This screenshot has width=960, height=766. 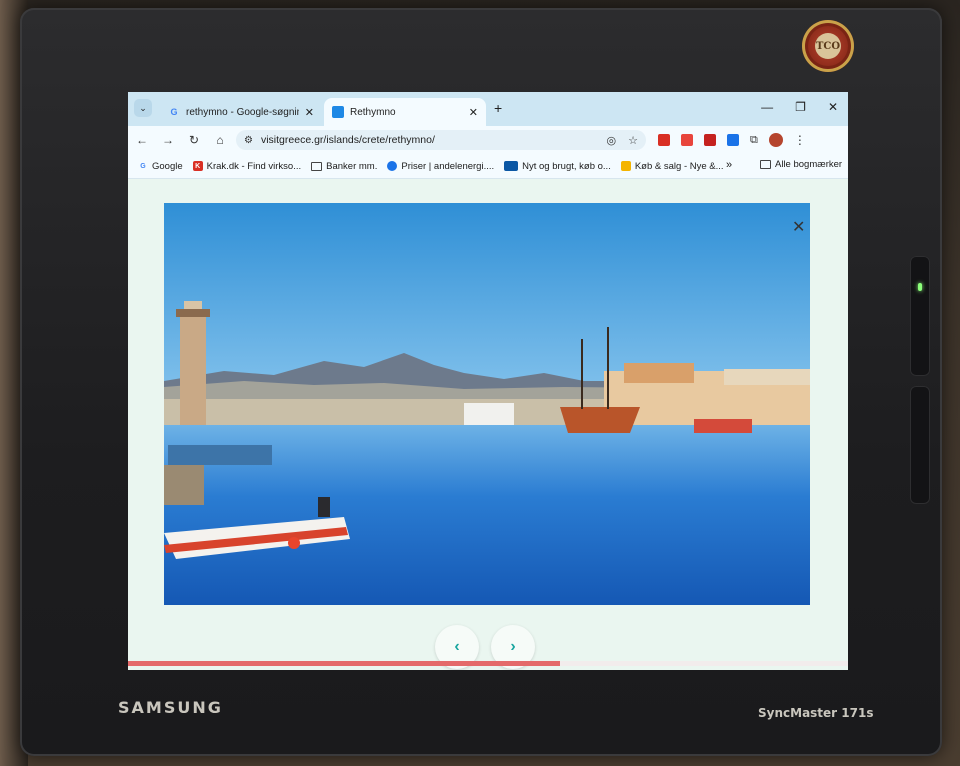 What do you see at coordinates (710, 140) in the screenshot?
I see `extension-shield-icon` at bounding box center [710, 140].